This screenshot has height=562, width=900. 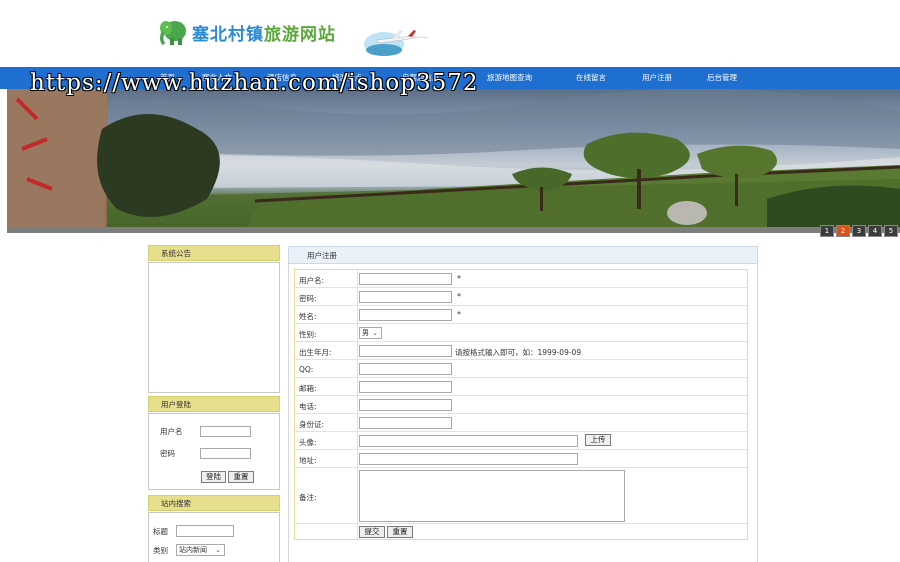 What do you see at coordinates (405, 423) in the screenshot?
I see `idcard-input` at bounding box center [405, 423].